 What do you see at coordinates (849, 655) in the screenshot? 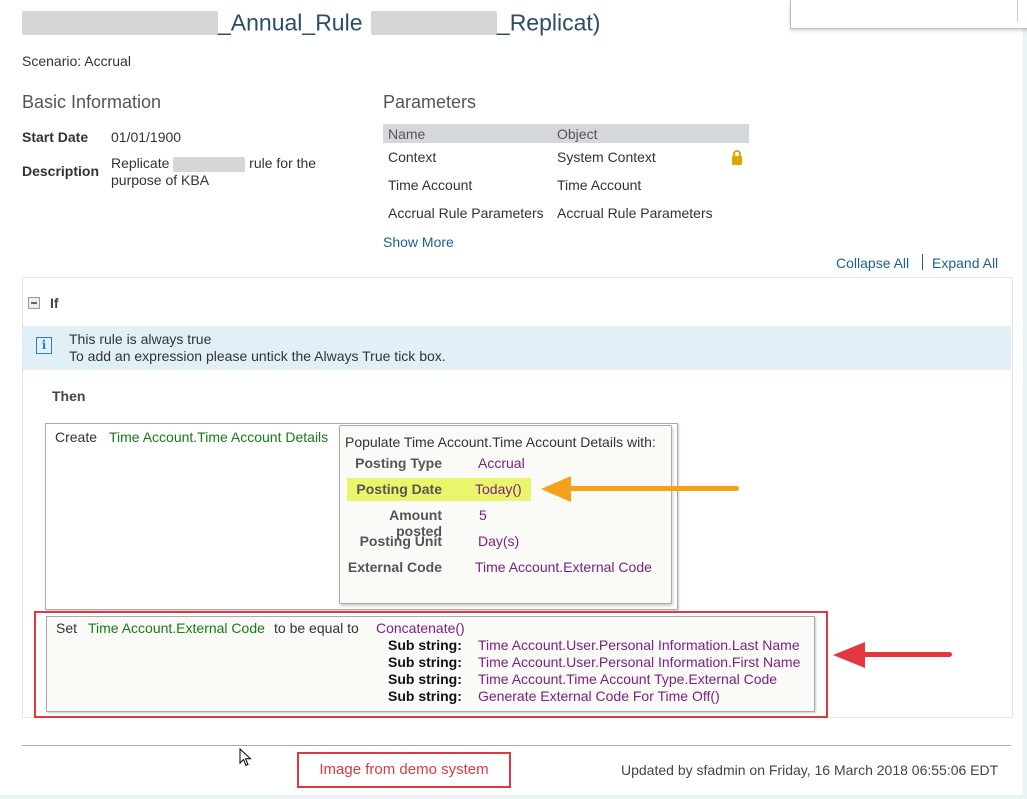
I see `red-arrow-icon` at bounding box center [849, 655].